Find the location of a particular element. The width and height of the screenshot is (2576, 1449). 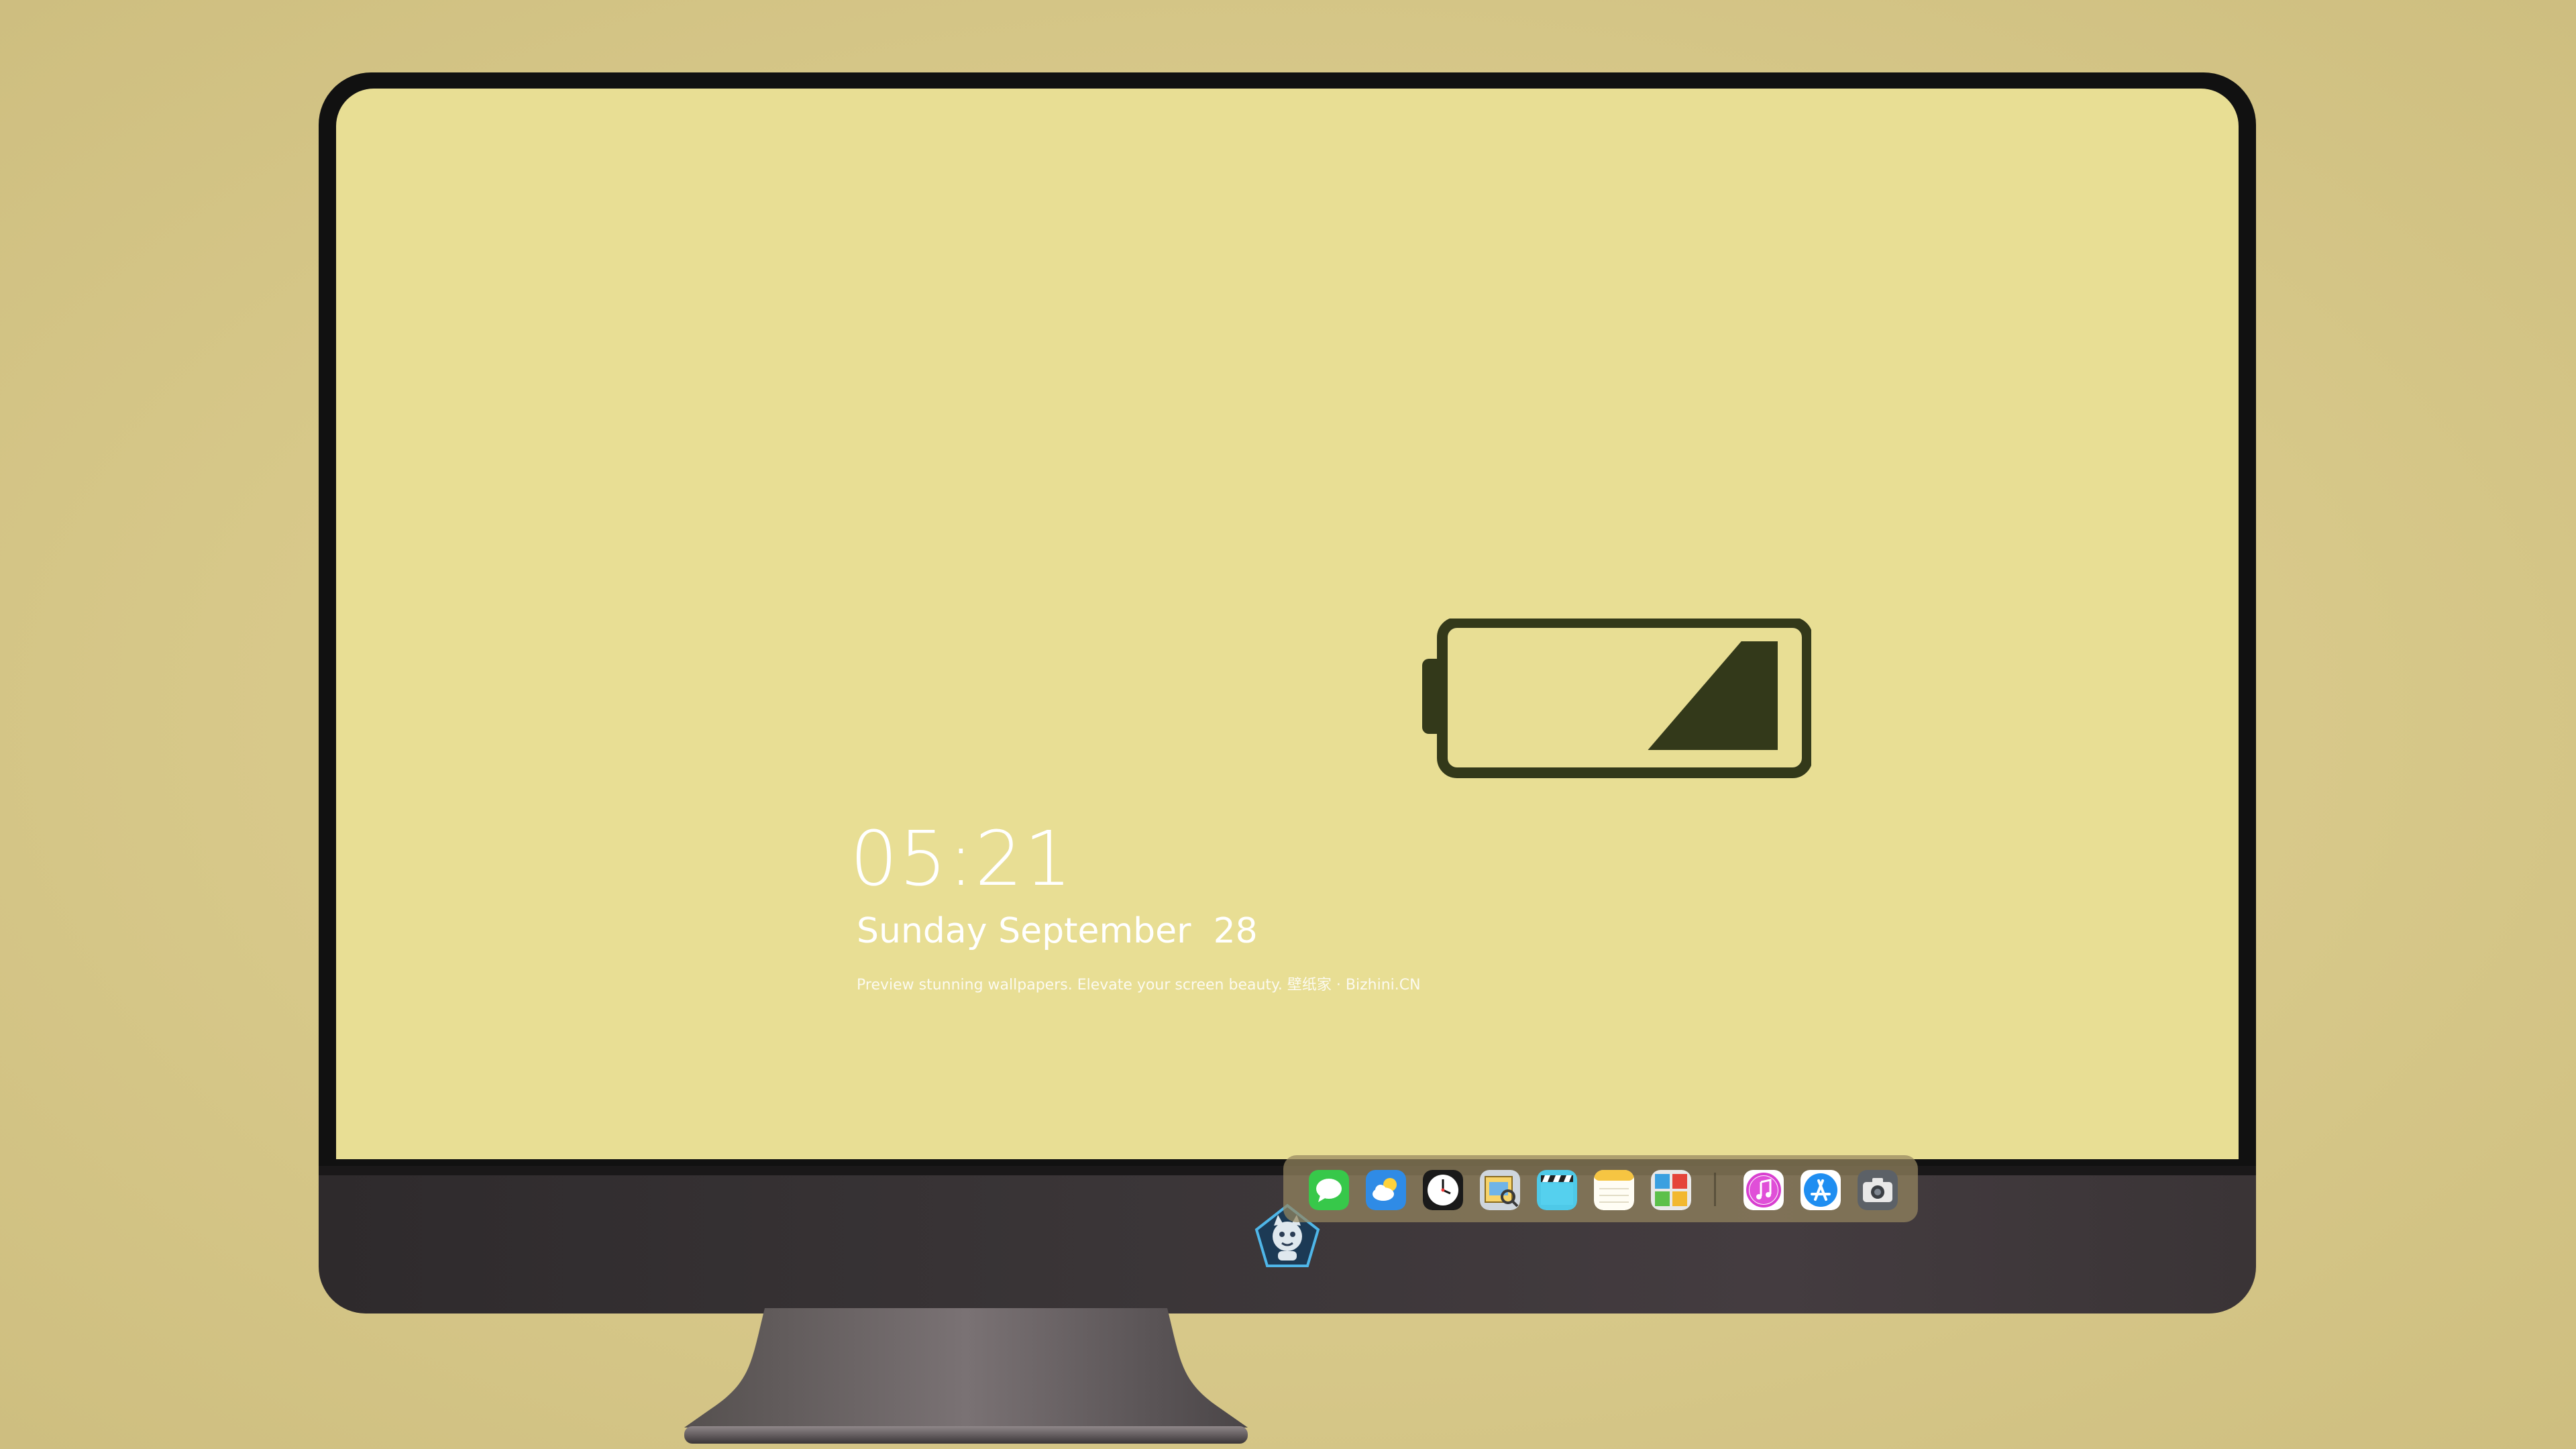

monitor-stand is located at coordinates (966, 1376).